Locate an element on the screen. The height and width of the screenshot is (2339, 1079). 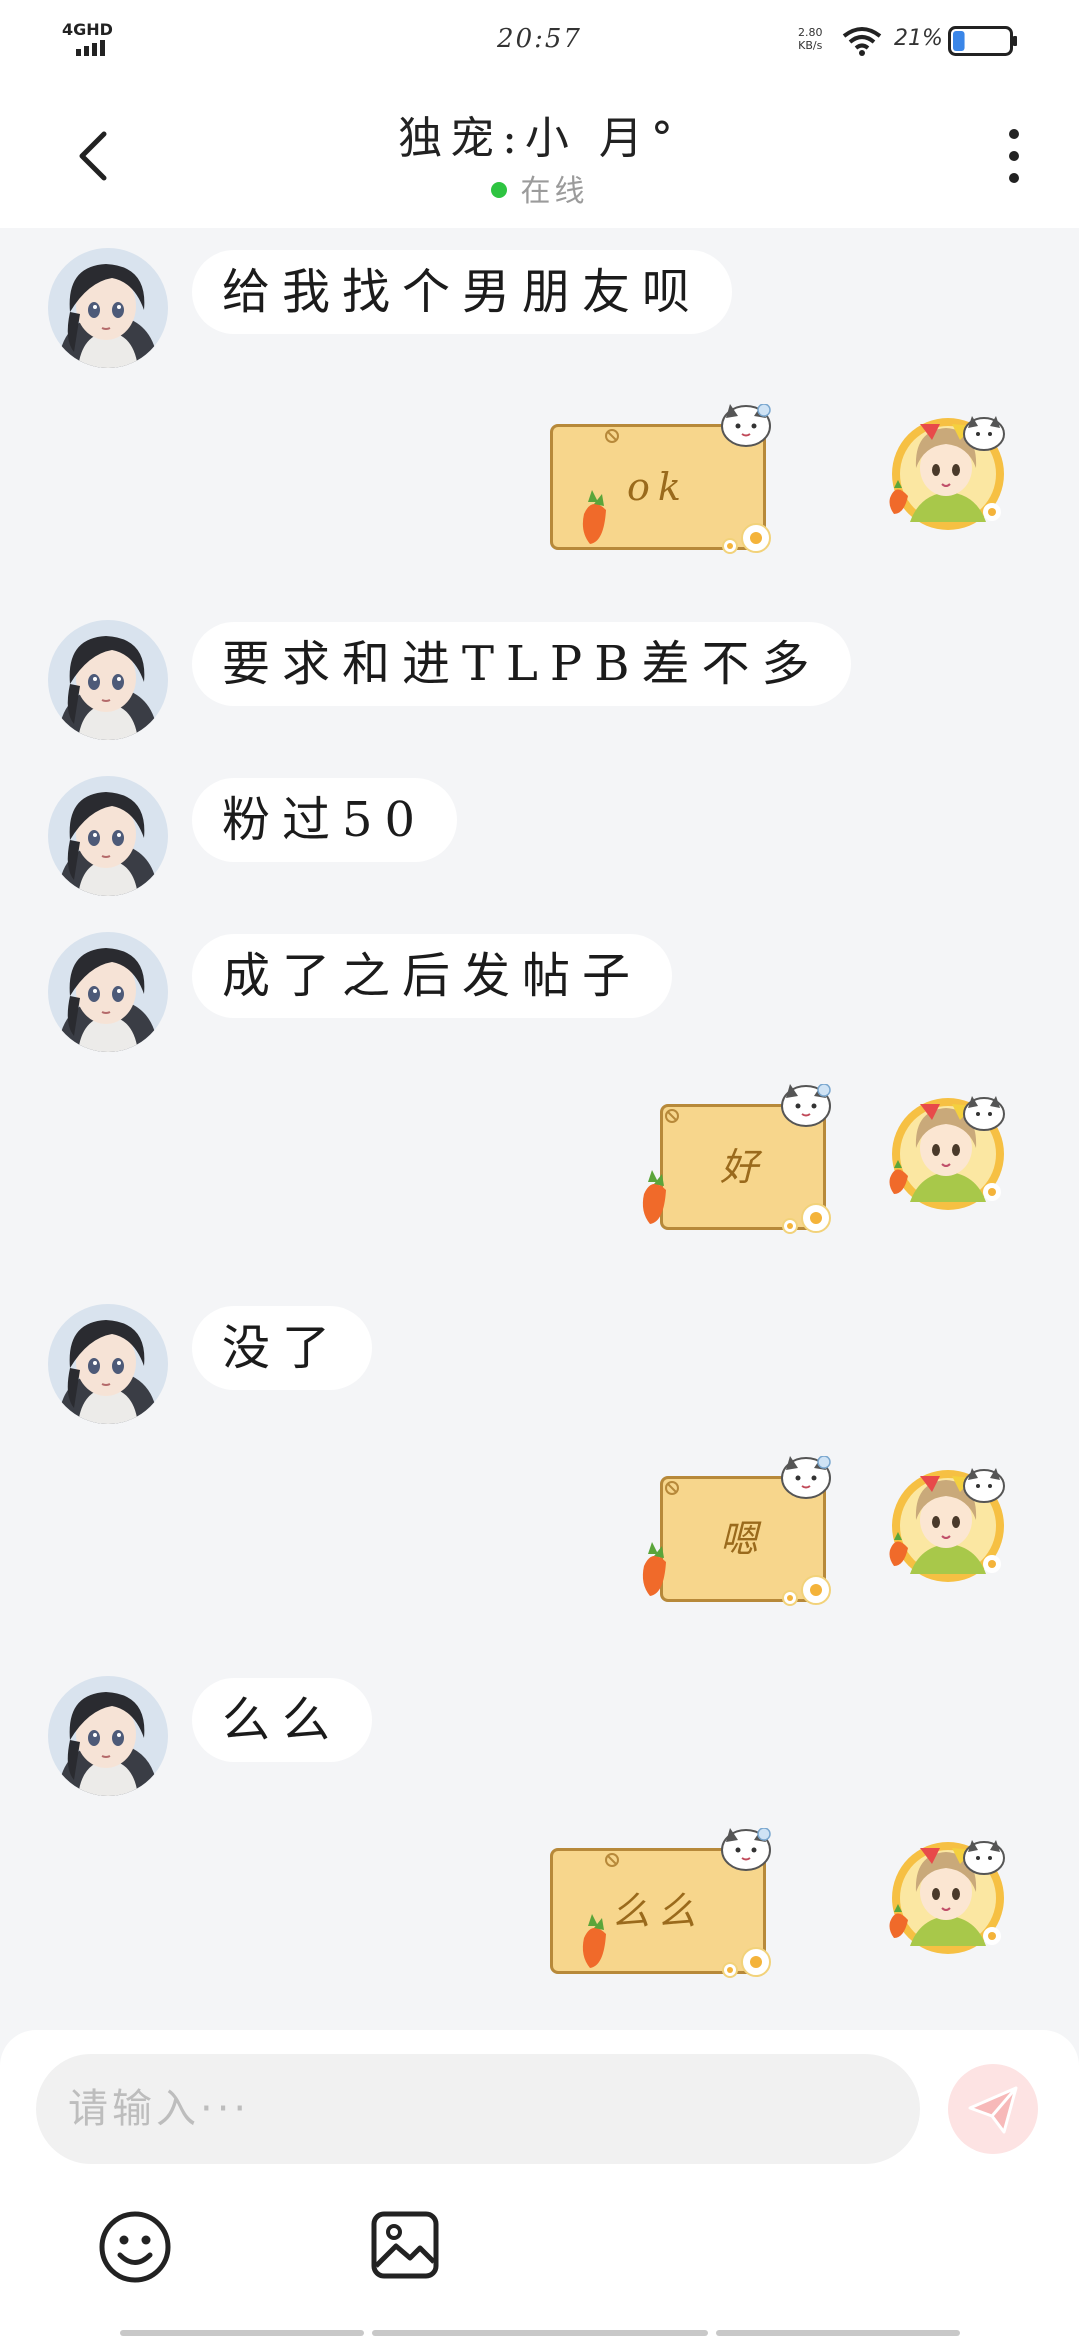
outgoing-sticker: 嗯 is located at coordinates (735, 1531).